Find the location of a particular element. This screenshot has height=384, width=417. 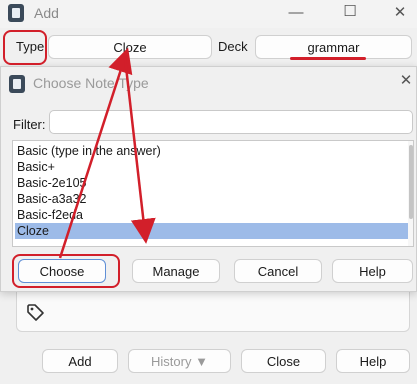

annotation-arrows is located at coordinates (107, 153).